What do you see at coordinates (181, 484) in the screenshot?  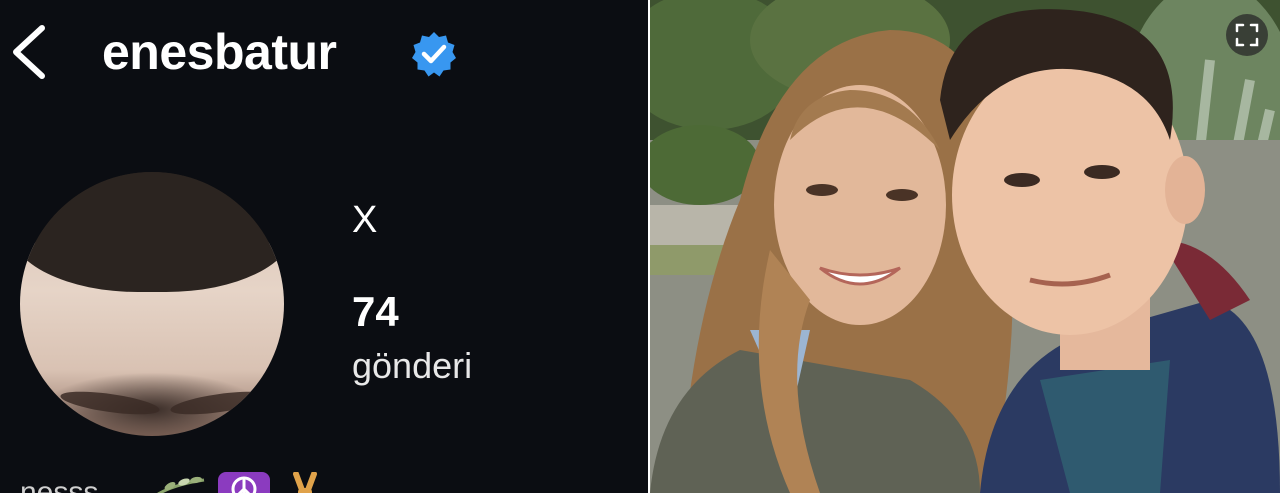 I see `olive-branch-icon` at bounding box center [181, 484].